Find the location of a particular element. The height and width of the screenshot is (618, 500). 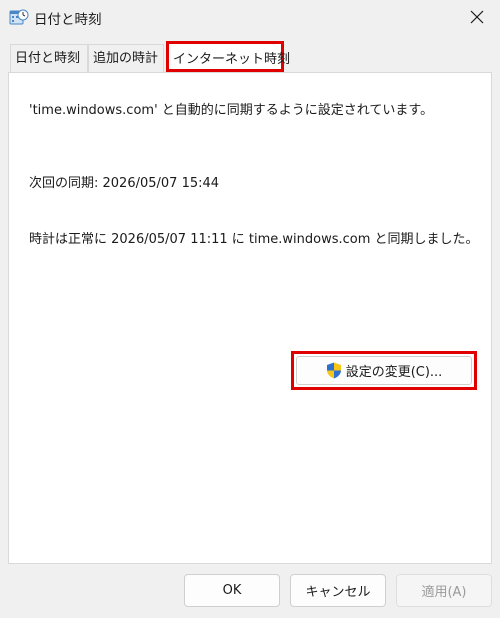

next-sync-text: 次回の同期: 2026/05/07 15:44 is located at coordinates (124, 183).